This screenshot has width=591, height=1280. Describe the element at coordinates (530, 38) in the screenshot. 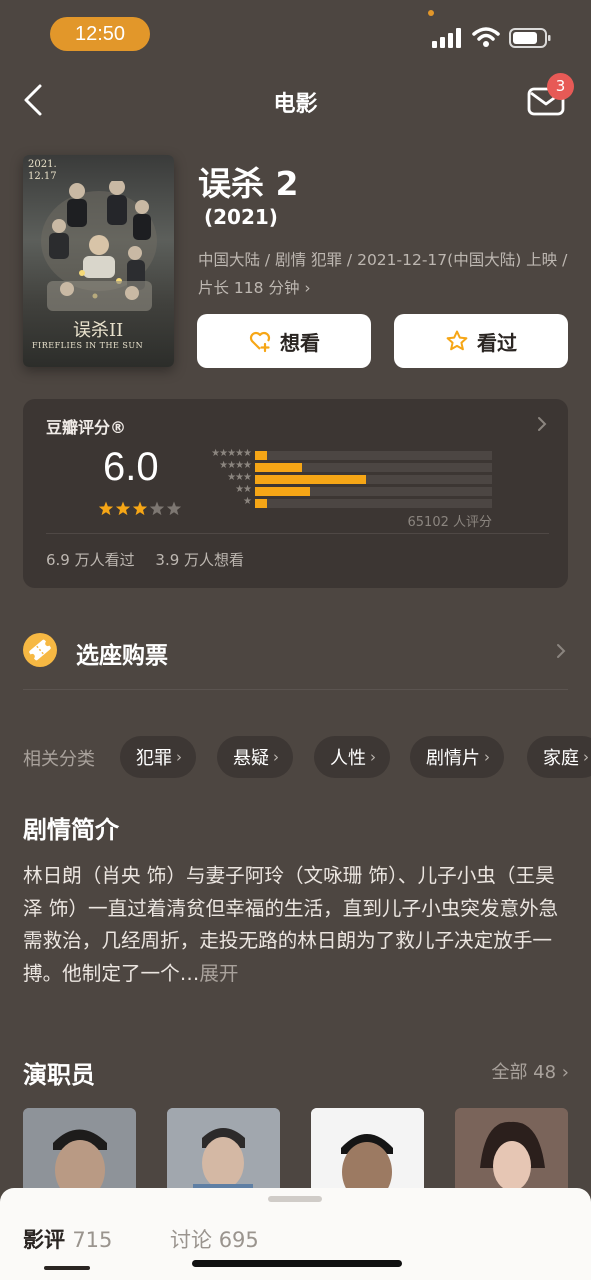

I see `battery-icon` at that location.